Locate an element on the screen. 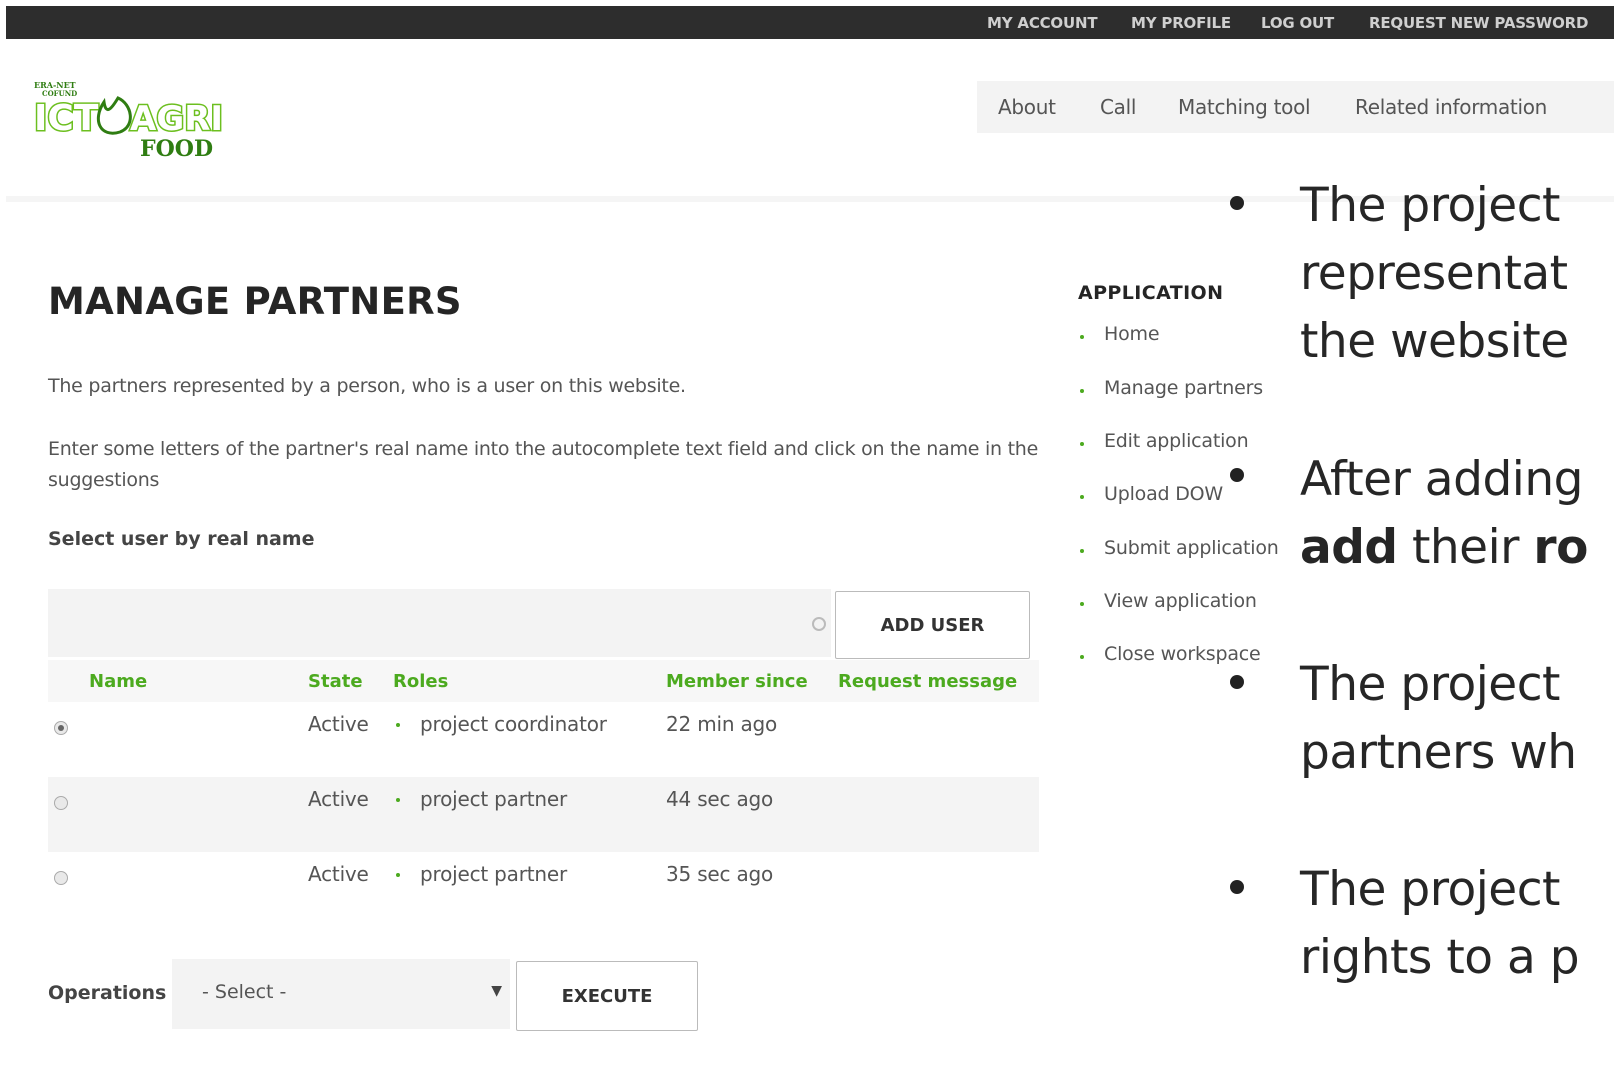 The width and height of the screenshot is (1614, 1078). slide-bullet-1-line-1: The project is located at coordinates (1430, 205).